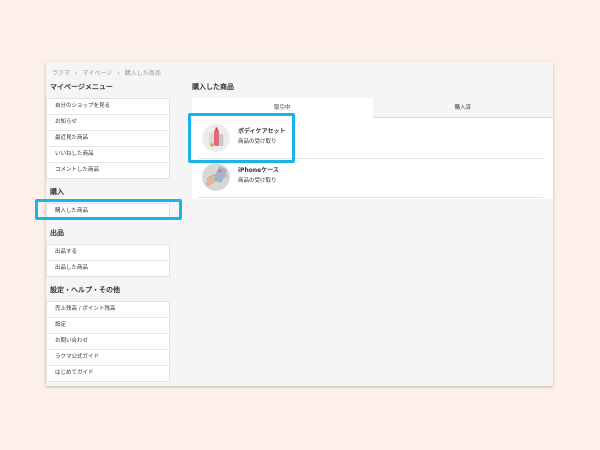  What do you see at coordinates (108, 326) in the screenshot?
I see `sidebar-item-settings: 設定` at bounding box center [108, 326].